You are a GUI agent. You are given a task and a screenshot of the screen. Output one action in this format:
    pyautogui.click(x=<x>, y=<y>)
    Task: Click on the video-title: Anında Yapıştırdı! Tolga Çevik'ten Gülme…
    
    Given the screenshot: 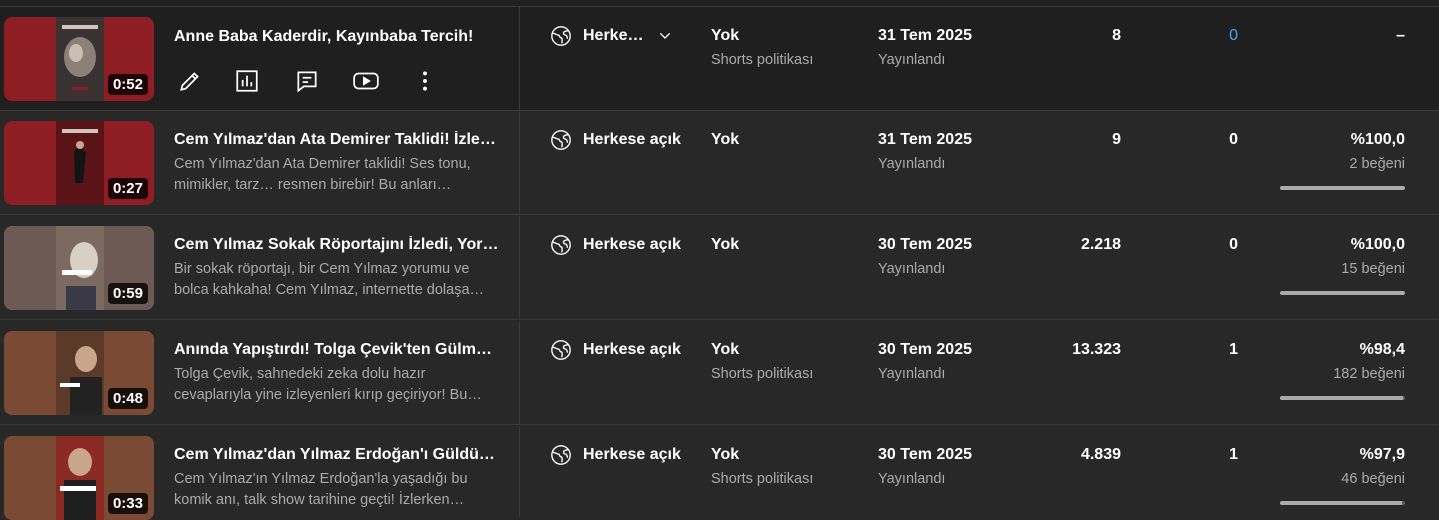 What is the action you would take?
    pyautogui.click(x=337, y=350)
    